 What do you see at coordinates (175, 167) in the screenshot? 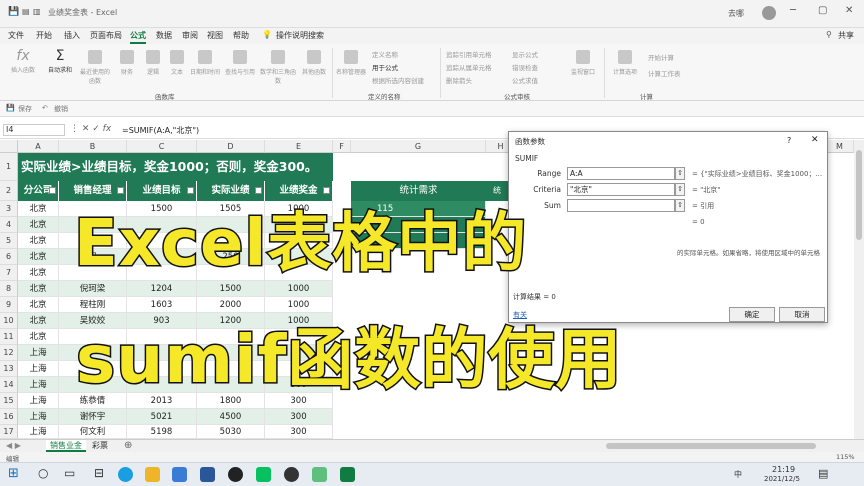
I see `merged-title-cell: 实际业绩>业绩目标，奖金1000；否则，奖金300。` at bounding box center [175, 167].